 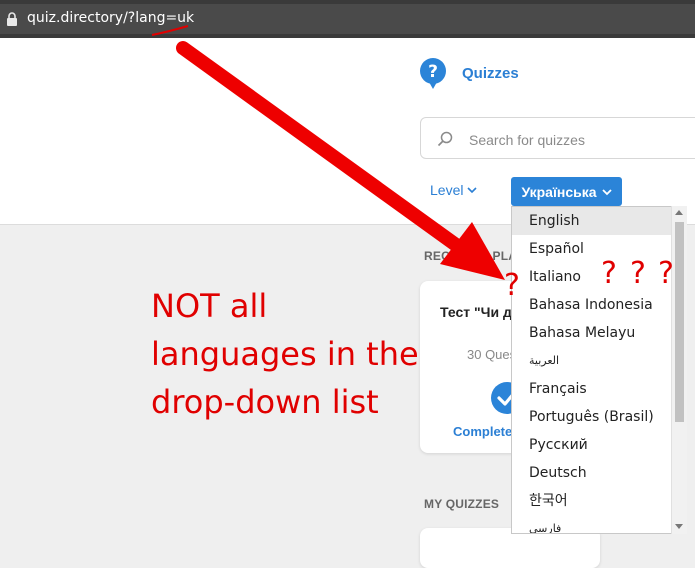 I want to click on annotation-line: languages in the, so click(x=285, y=354).